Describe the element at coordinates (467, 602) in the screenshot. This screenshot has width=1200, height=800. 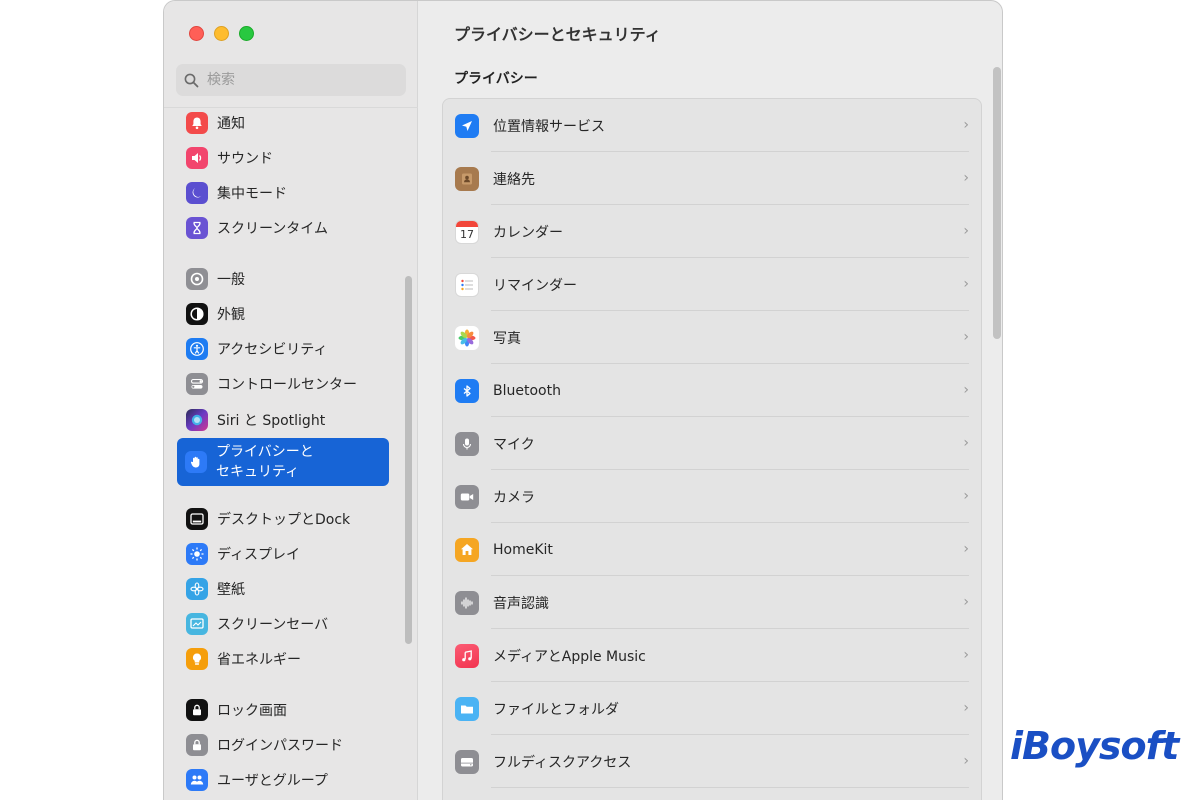
I see `waveform-icon` at that location.